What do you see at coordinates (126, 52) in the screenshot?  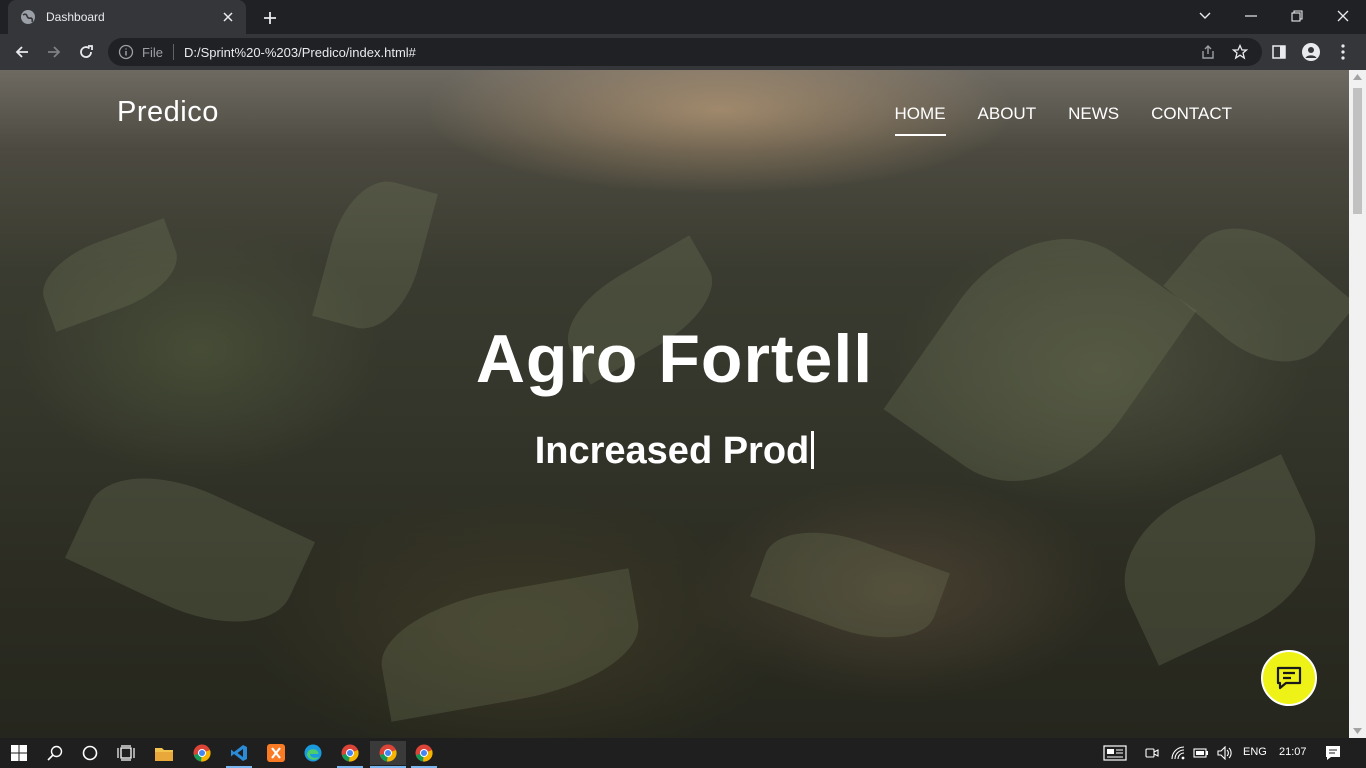 I see `info-icon` at bounding box center [126, 52].